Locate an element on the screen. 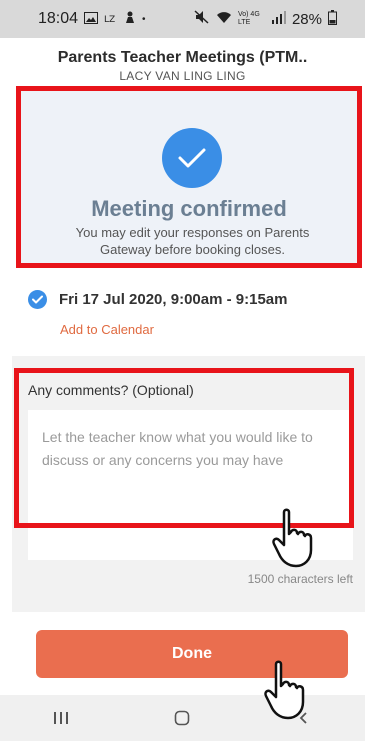 This screenshot has height=741, width=365. done-button: Done is located at coordinates (192, 654).